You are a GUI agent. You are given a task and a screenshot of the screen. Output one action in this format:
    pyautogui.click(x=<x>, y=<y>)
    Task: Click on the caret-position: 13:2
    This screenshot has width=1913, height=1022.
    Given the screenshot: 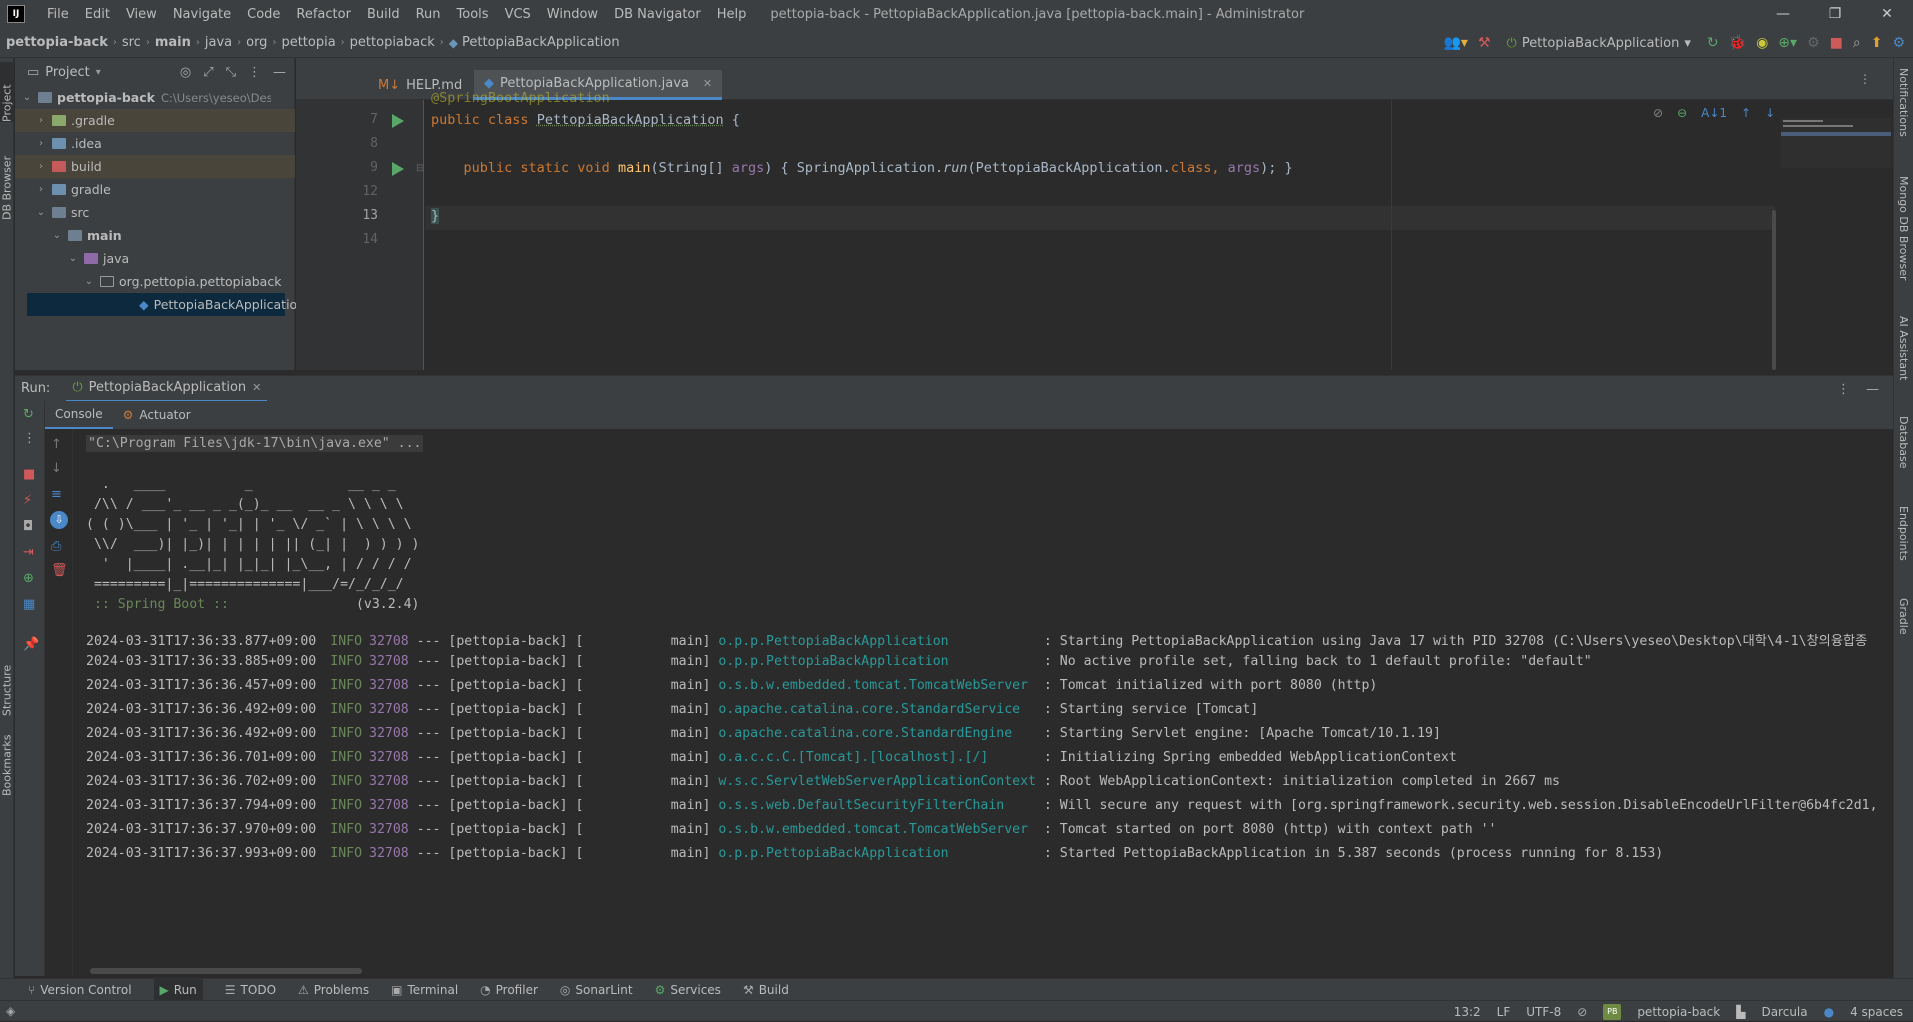 What is the action you would take?
    pyautogui.click(x=1467, y=1012)
    